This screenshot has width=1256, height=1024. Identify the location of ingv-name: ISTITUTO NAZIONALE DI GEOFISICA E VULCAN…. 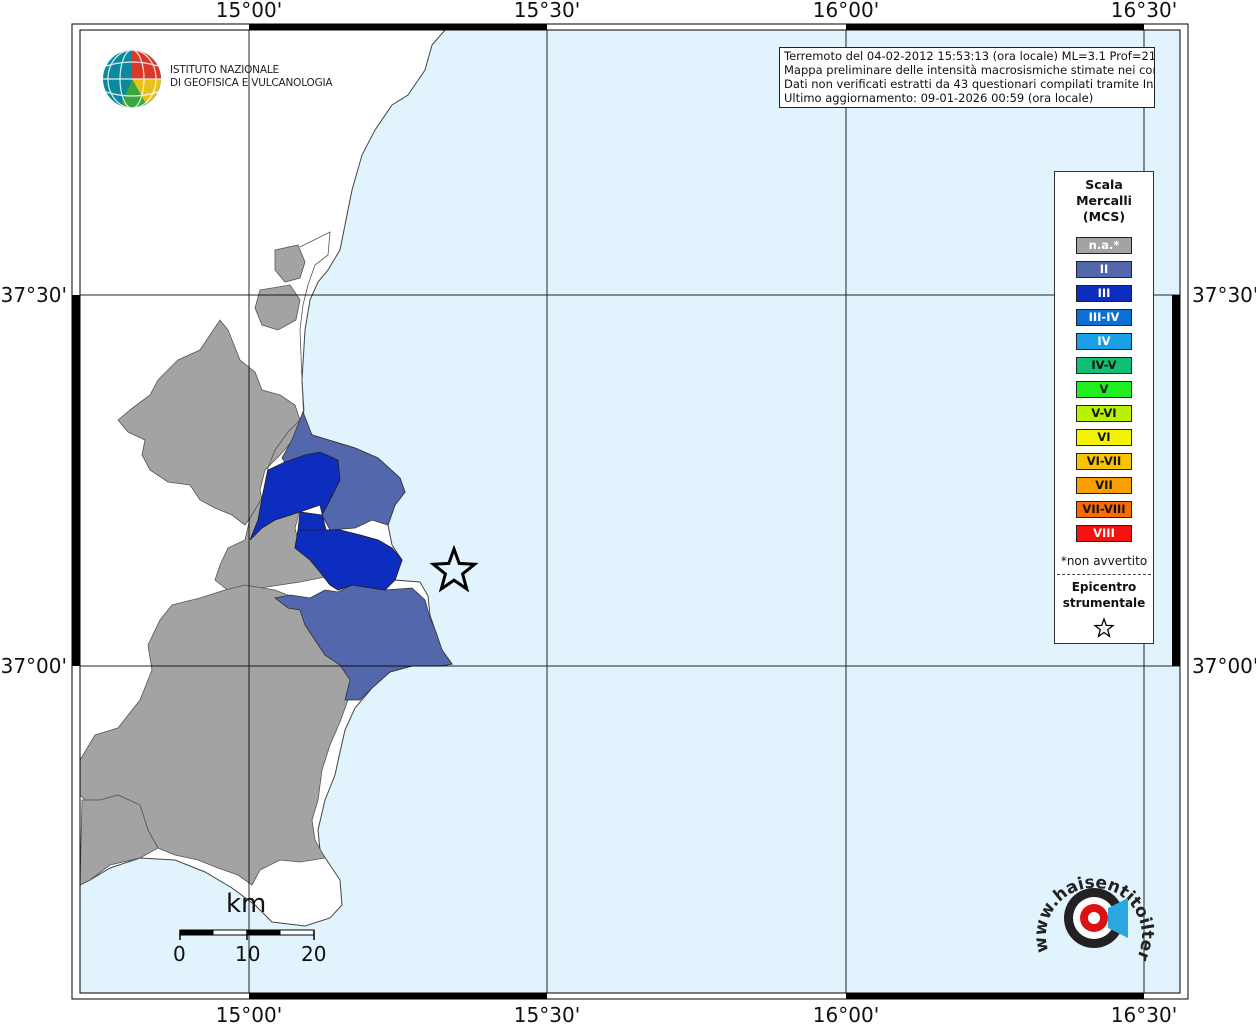
(251, 77).